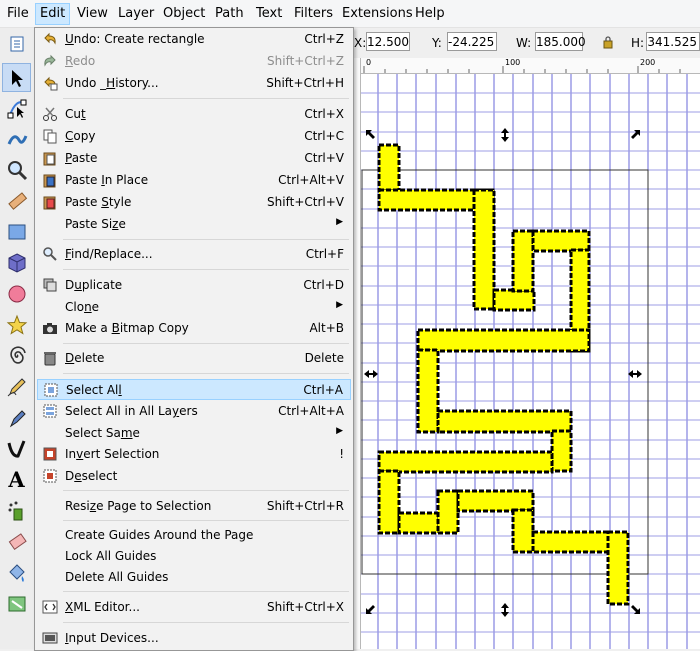 This screenshot has width=700, height=651. I want to click on menu-item-label: Create Guides Around the Page, so click(159, 535).